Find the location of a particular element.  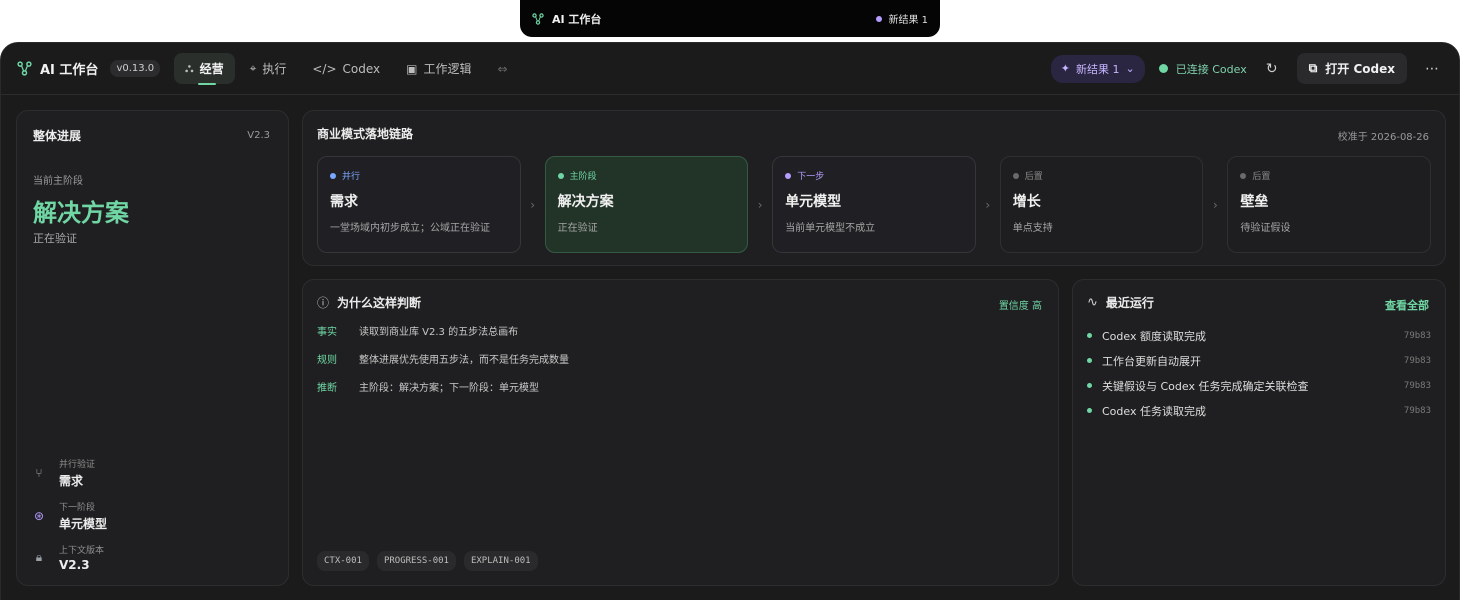

chain-step: 主阶段 解决方案 正在验证 is located at coordinates (646, 204).